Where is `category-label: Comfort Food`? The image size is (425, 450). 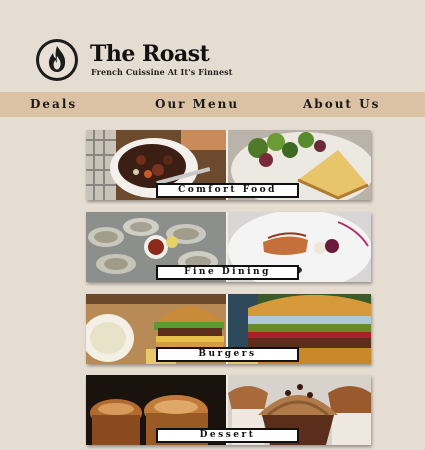 category-label: Comfort Food is located at coordinates (227, 190).